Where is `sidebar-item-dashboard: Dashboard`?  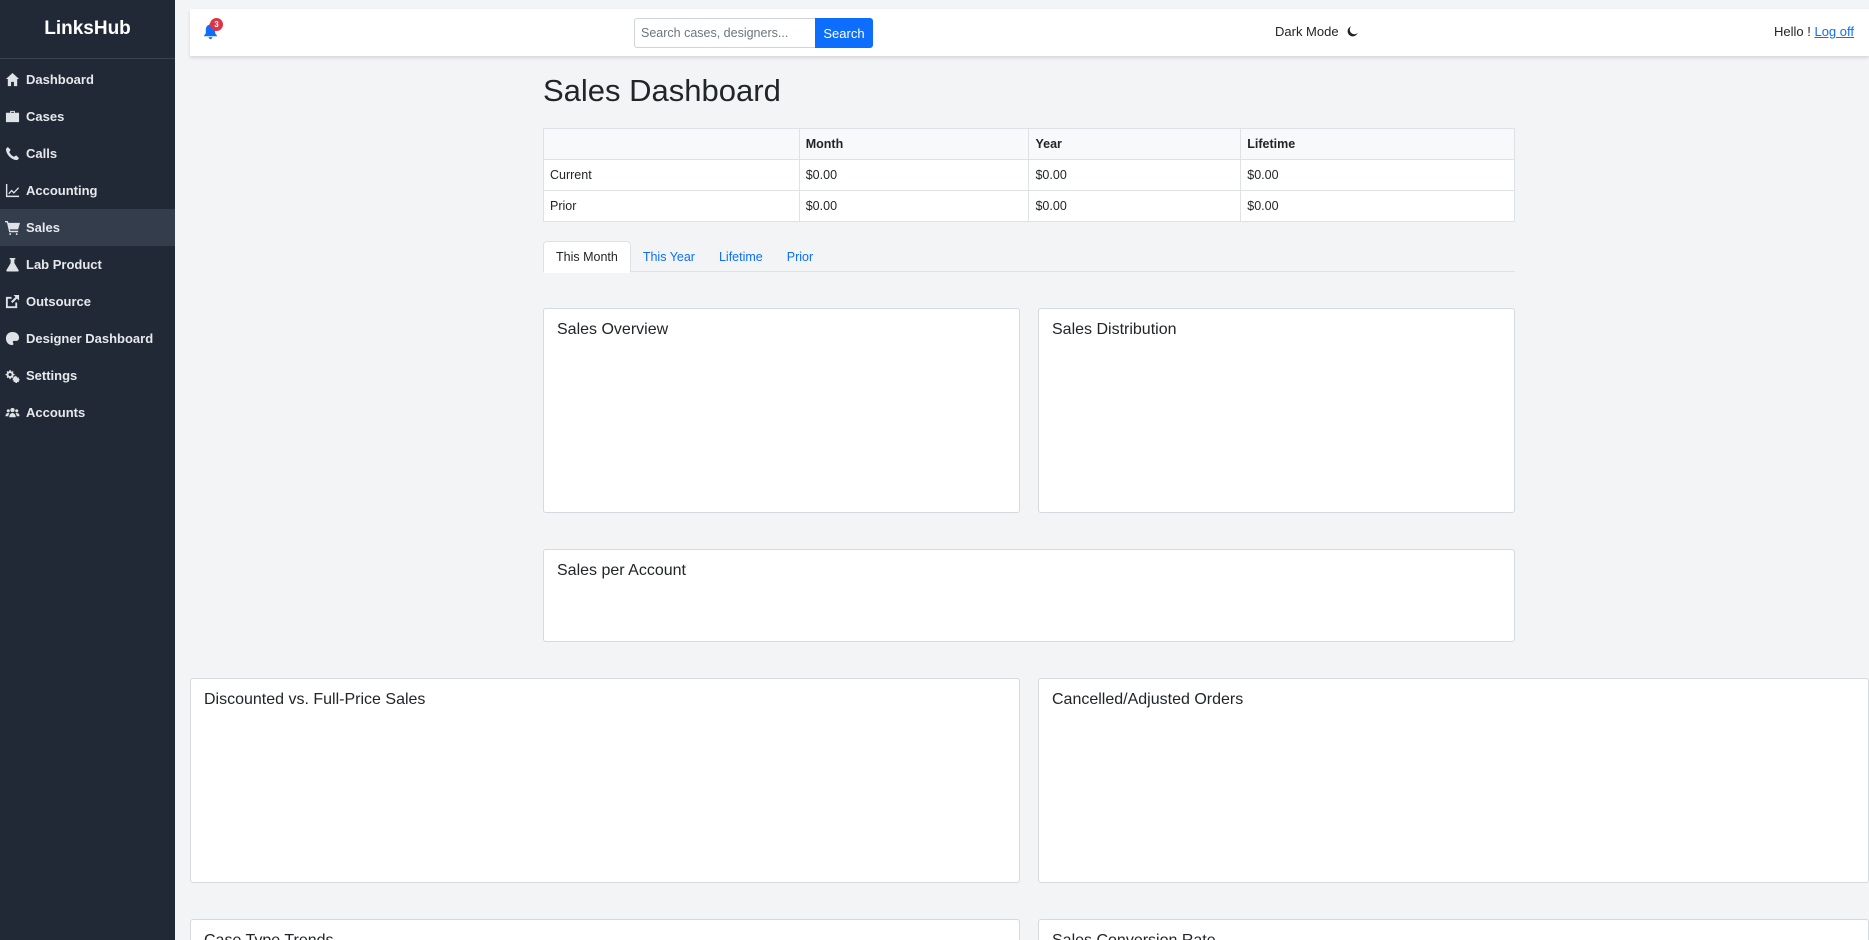 sidebar-item-dashboard: Dashboard is located at coordinates (87, 79).